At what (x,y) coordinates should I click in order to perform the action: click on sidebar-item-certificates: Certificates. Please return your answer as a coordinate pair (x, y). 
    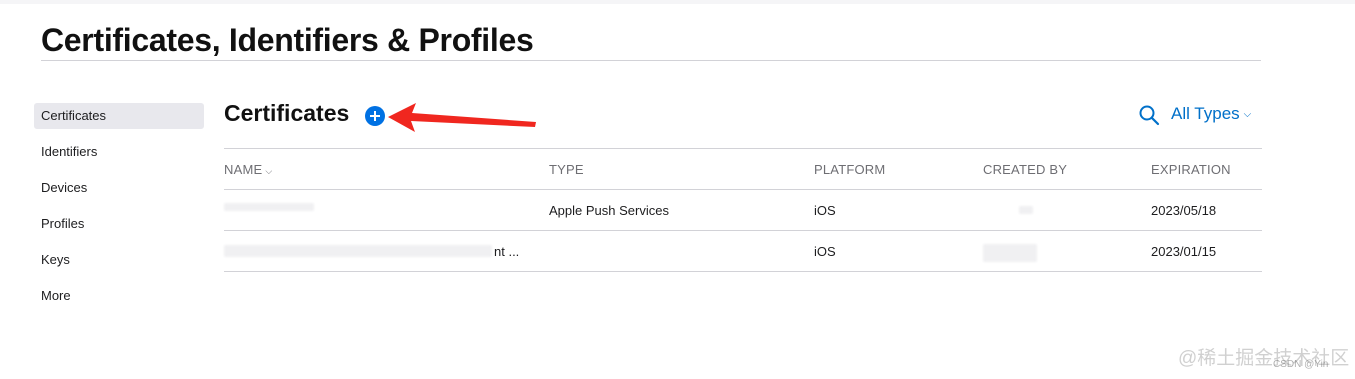
    Looking at the image, I should click on (119, 116).